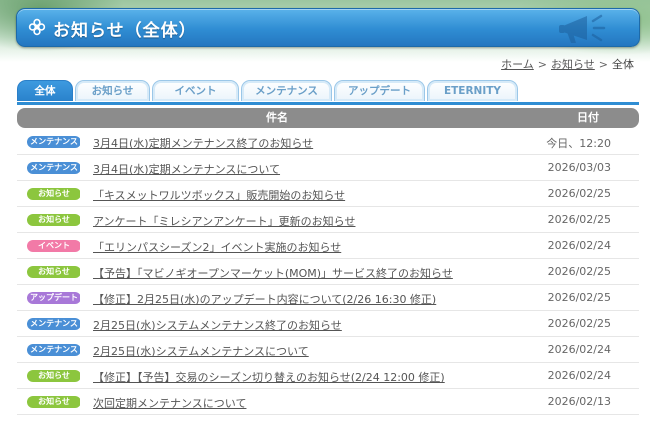 The image size is (650, 427). What do you see at coordinates (56, 298) in the screenshot?
I see `category-badge: アップデート` at bounding box center [56, 298].